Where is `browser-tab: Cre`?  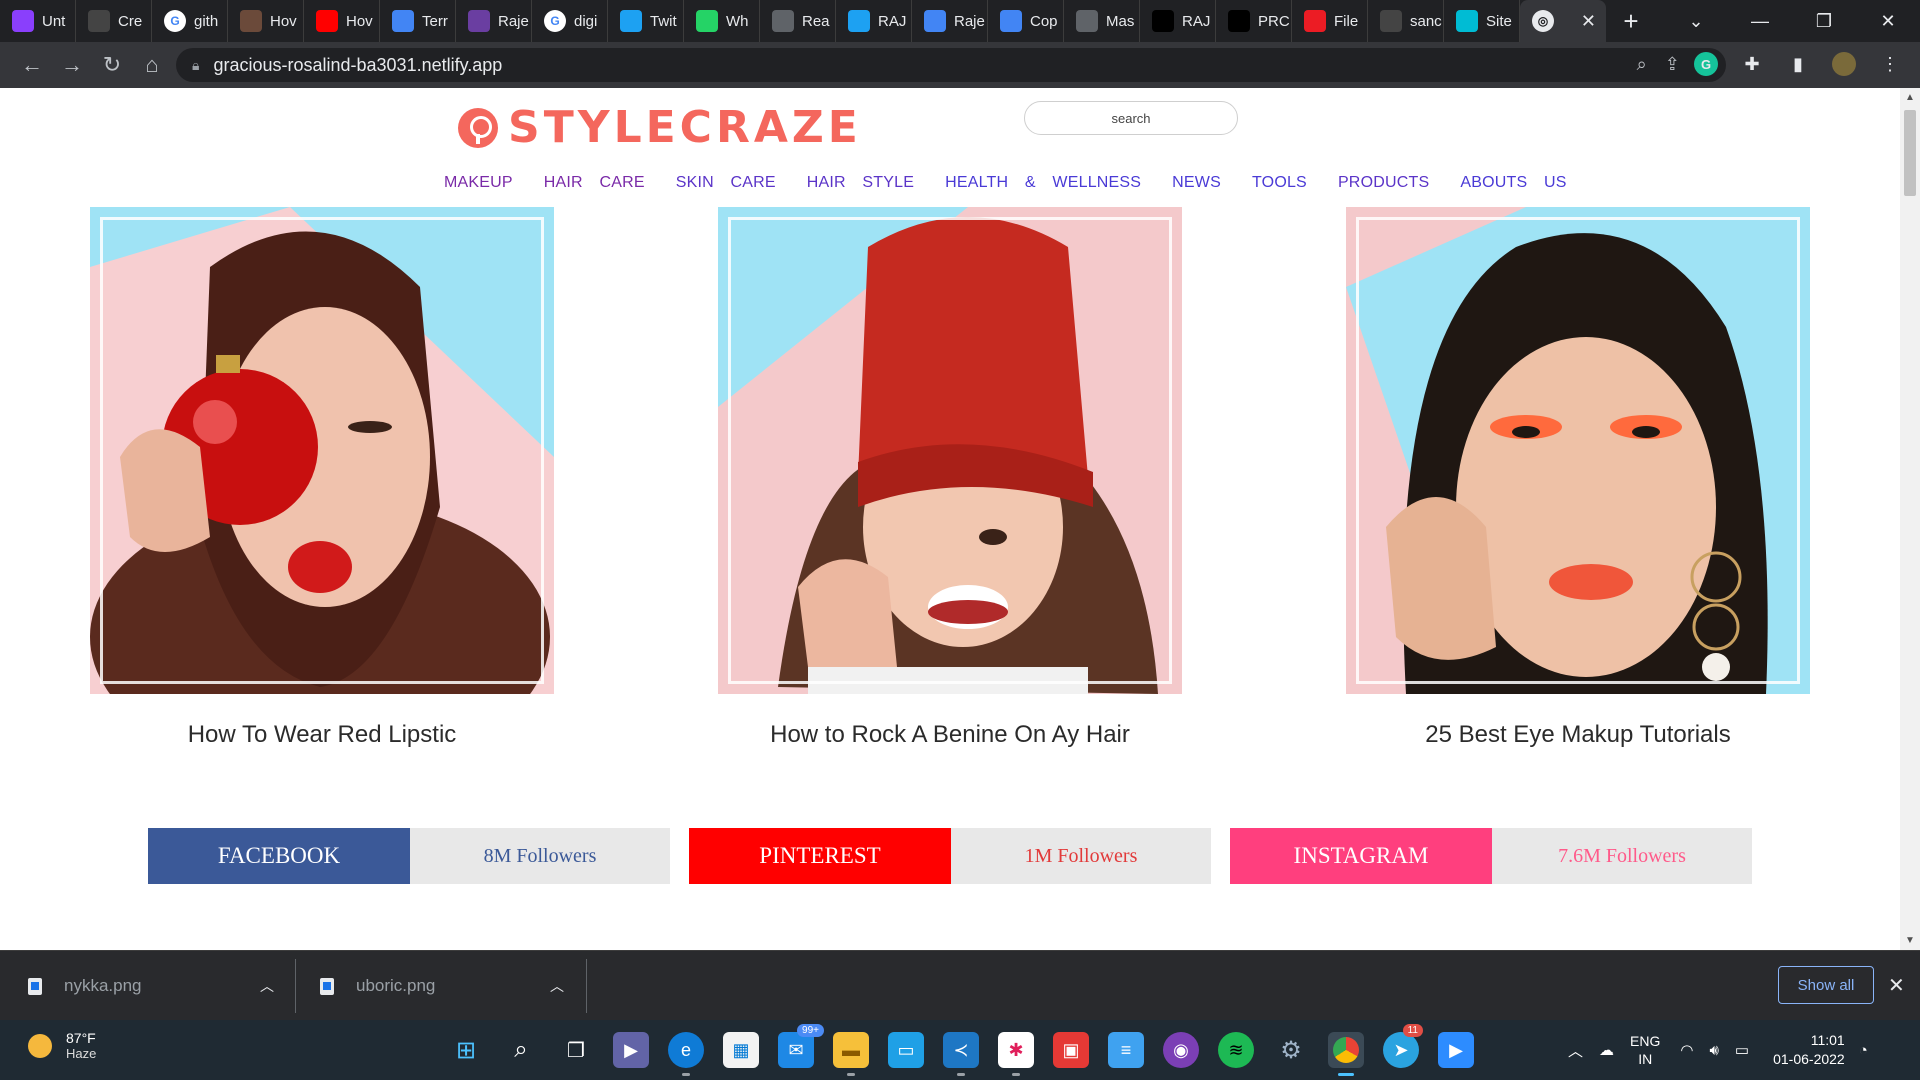 browser-tab: Cre is located at coordinates (114, 21).